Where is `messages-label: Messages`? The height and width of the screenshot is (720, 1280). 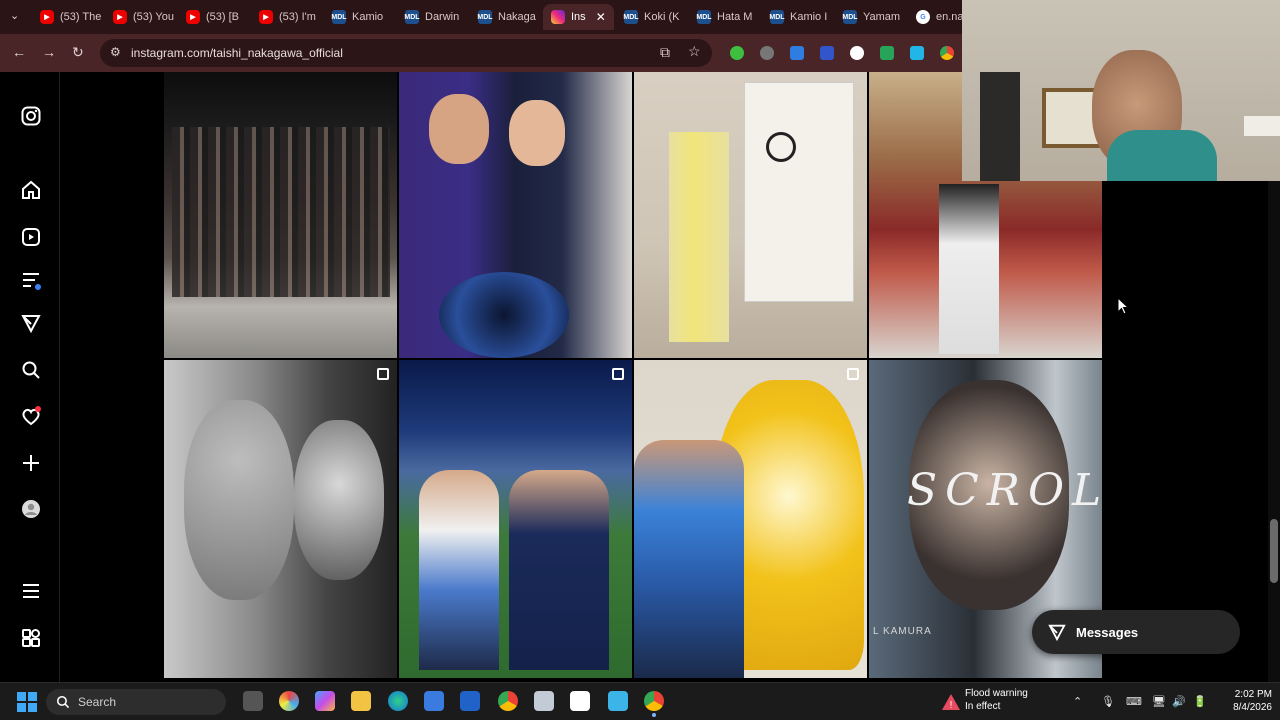
messages-label: Messages is located at coordinates (1107, 632).